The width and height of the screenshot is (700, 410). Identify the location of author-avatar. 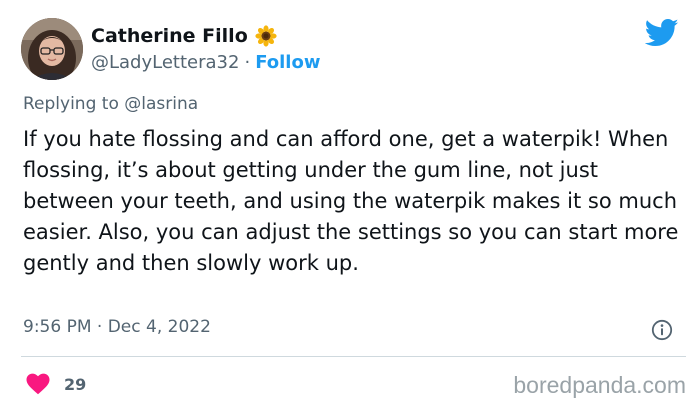
(52, 49).